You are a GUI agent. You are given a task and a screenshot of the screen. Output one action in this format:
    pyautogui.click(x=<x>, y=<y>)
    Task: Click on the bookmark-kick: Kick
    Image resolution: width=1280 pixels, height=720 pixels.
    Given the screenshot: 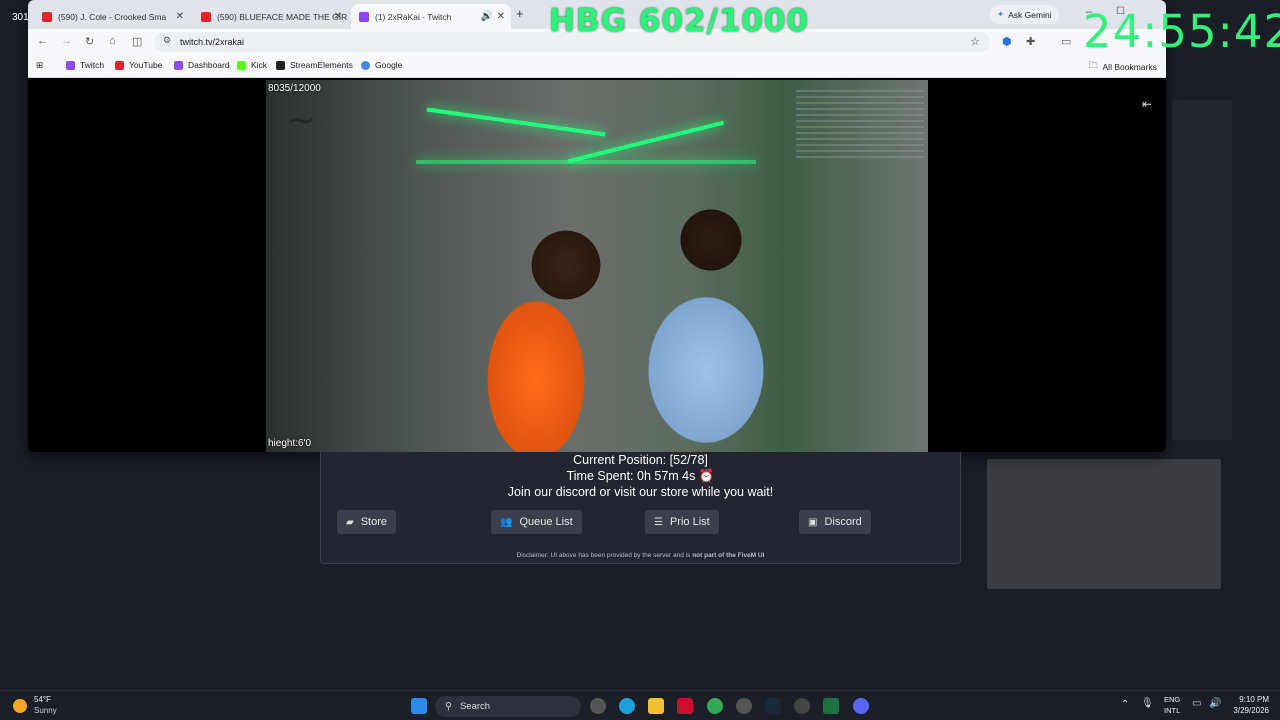 What is the action you would take?
    pyautogui.click(x=252, y=65)
    